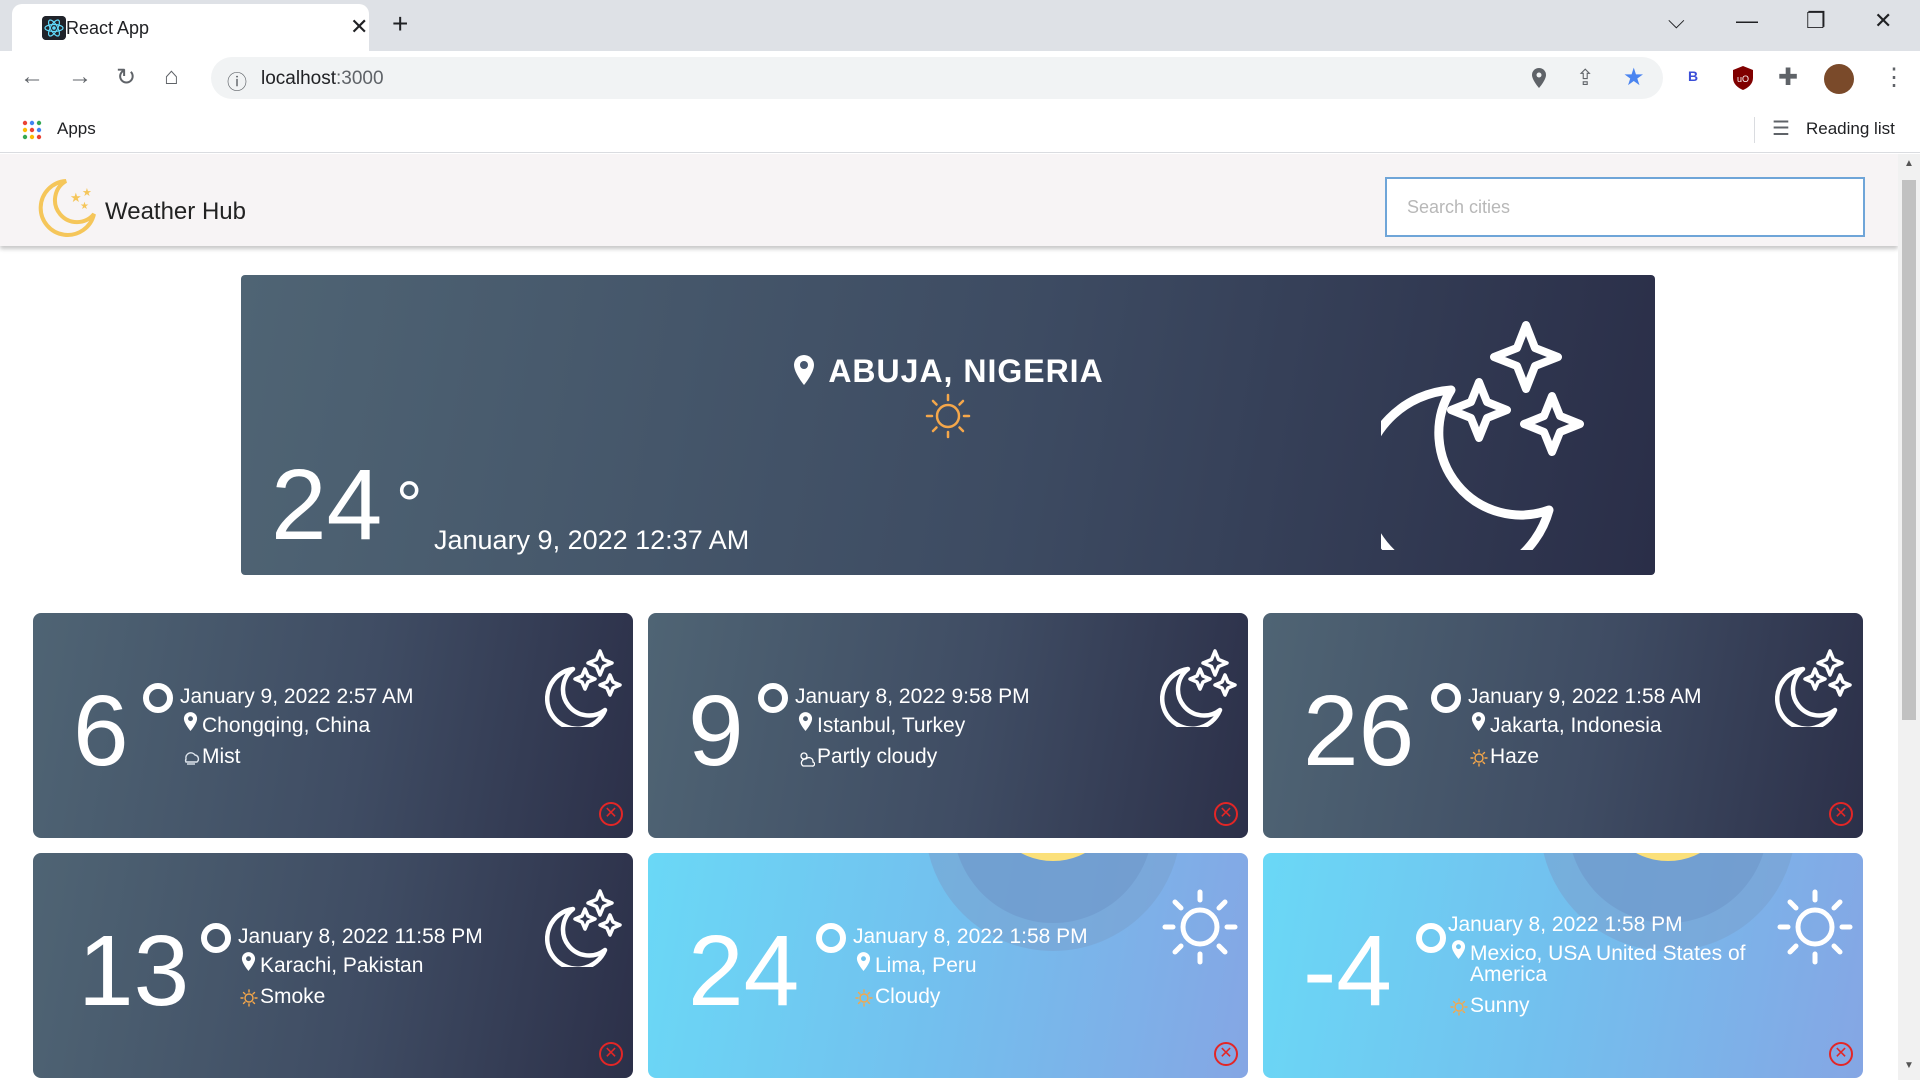  I want to click on close-window-icon: ✕, so click(1883, 21).